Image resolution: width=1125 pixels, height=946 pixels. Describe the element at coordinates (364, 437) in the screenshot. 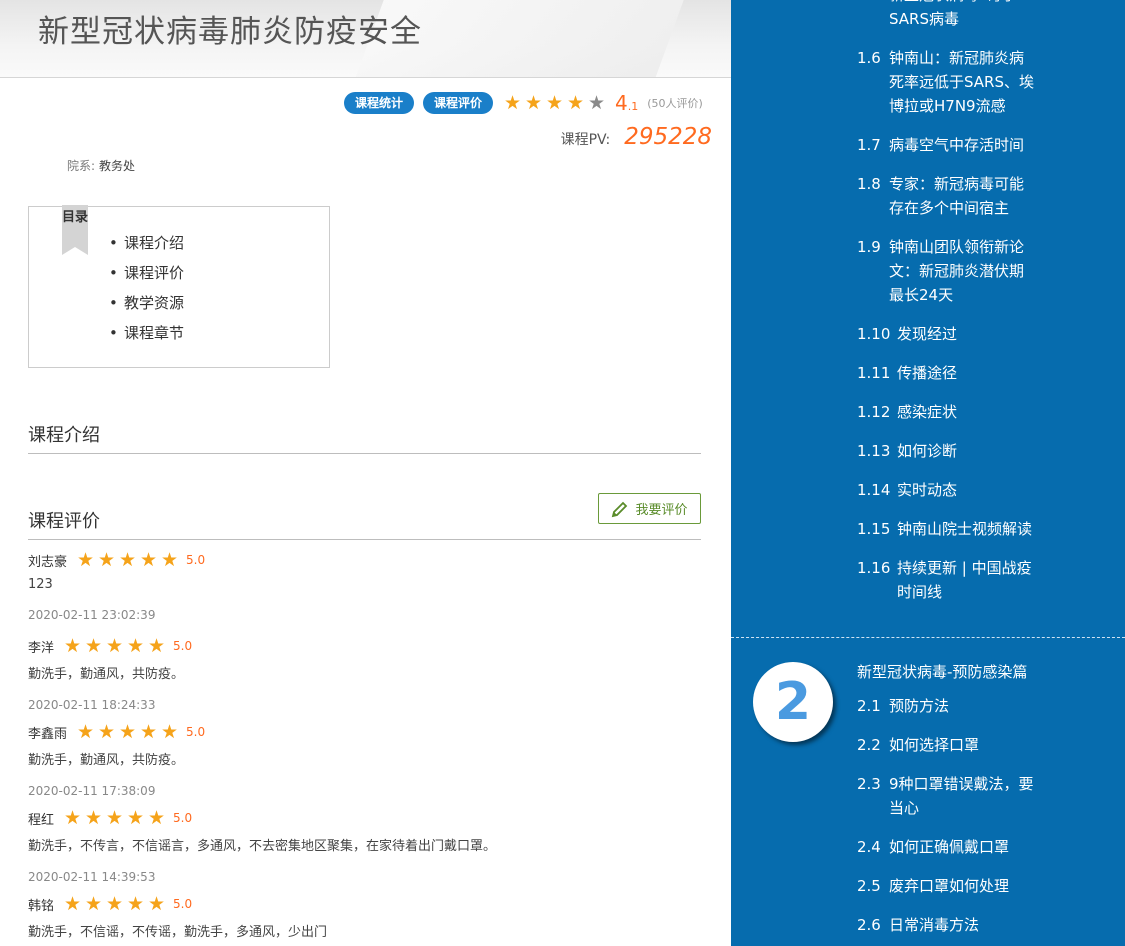

I see `section-heading-intro: 课程介绍` at that location.